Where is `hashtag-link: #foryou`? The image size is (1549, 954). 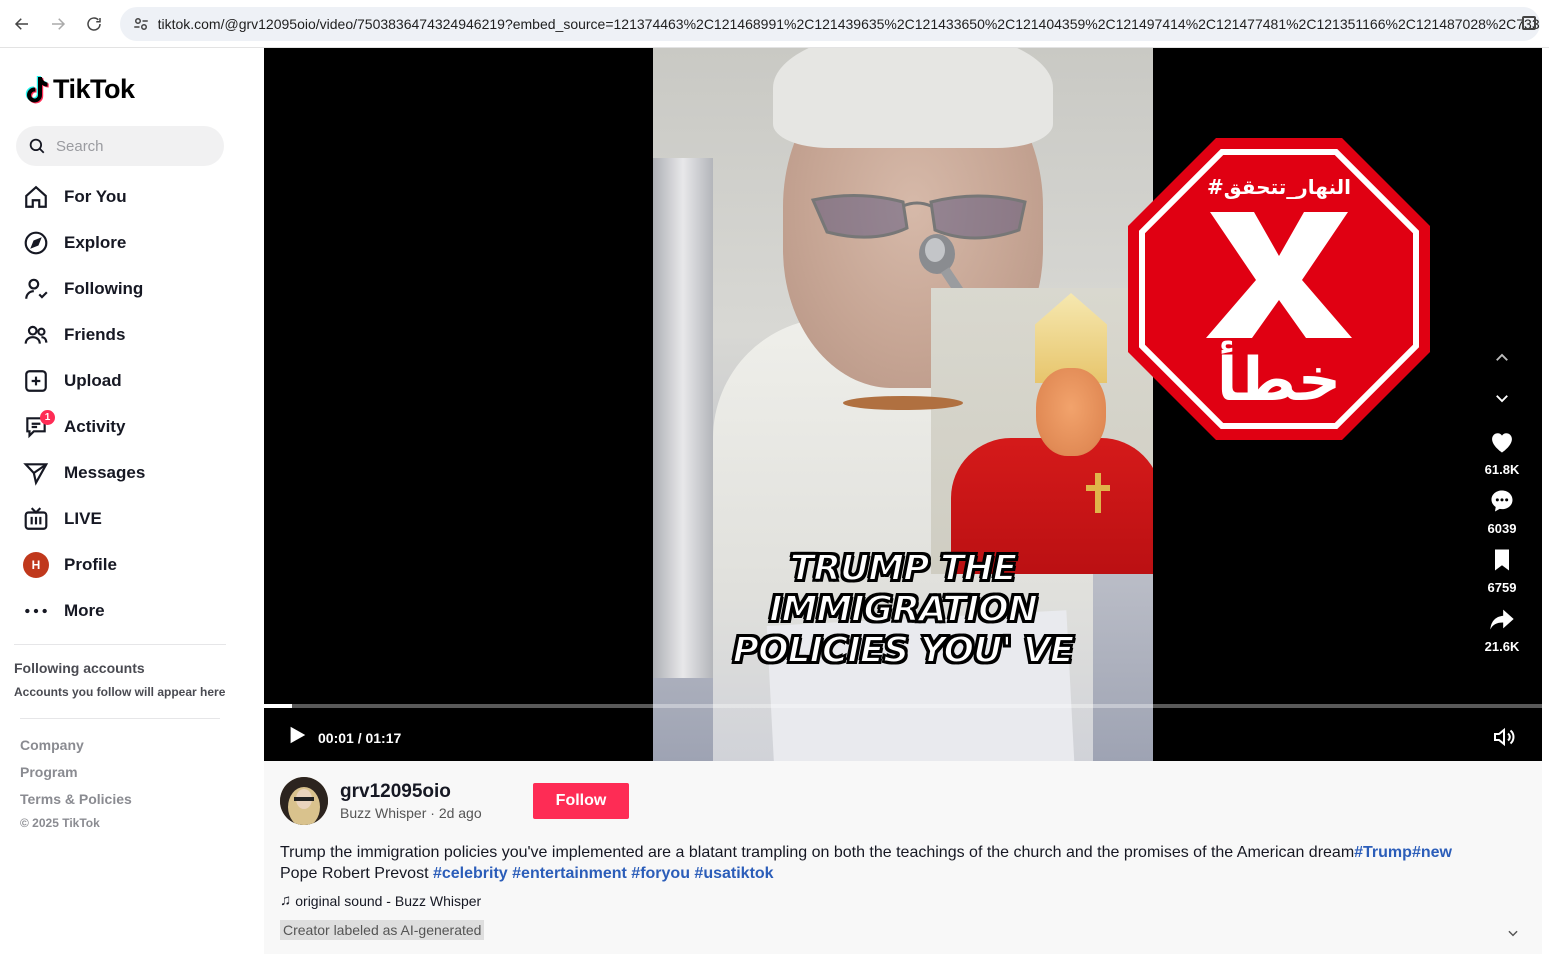
hashtag-link: #foryou is located at coordinates (660, 873).